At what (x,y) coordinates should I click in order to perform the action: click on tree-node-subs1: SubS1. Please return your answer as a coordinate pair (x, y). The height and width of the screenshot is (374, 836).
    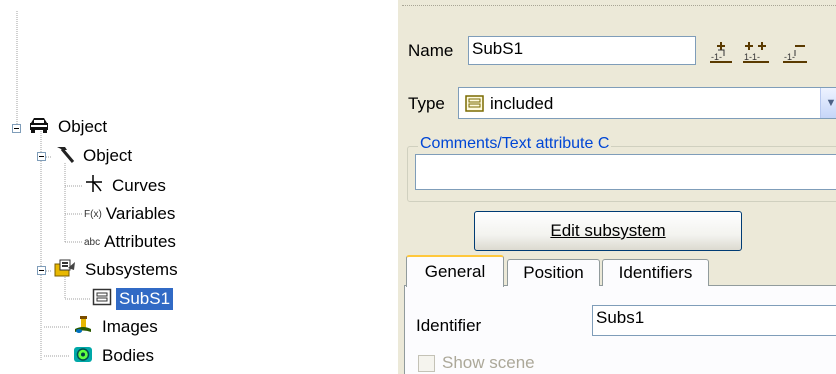
    Looking at the image, I should click on (133, 299).